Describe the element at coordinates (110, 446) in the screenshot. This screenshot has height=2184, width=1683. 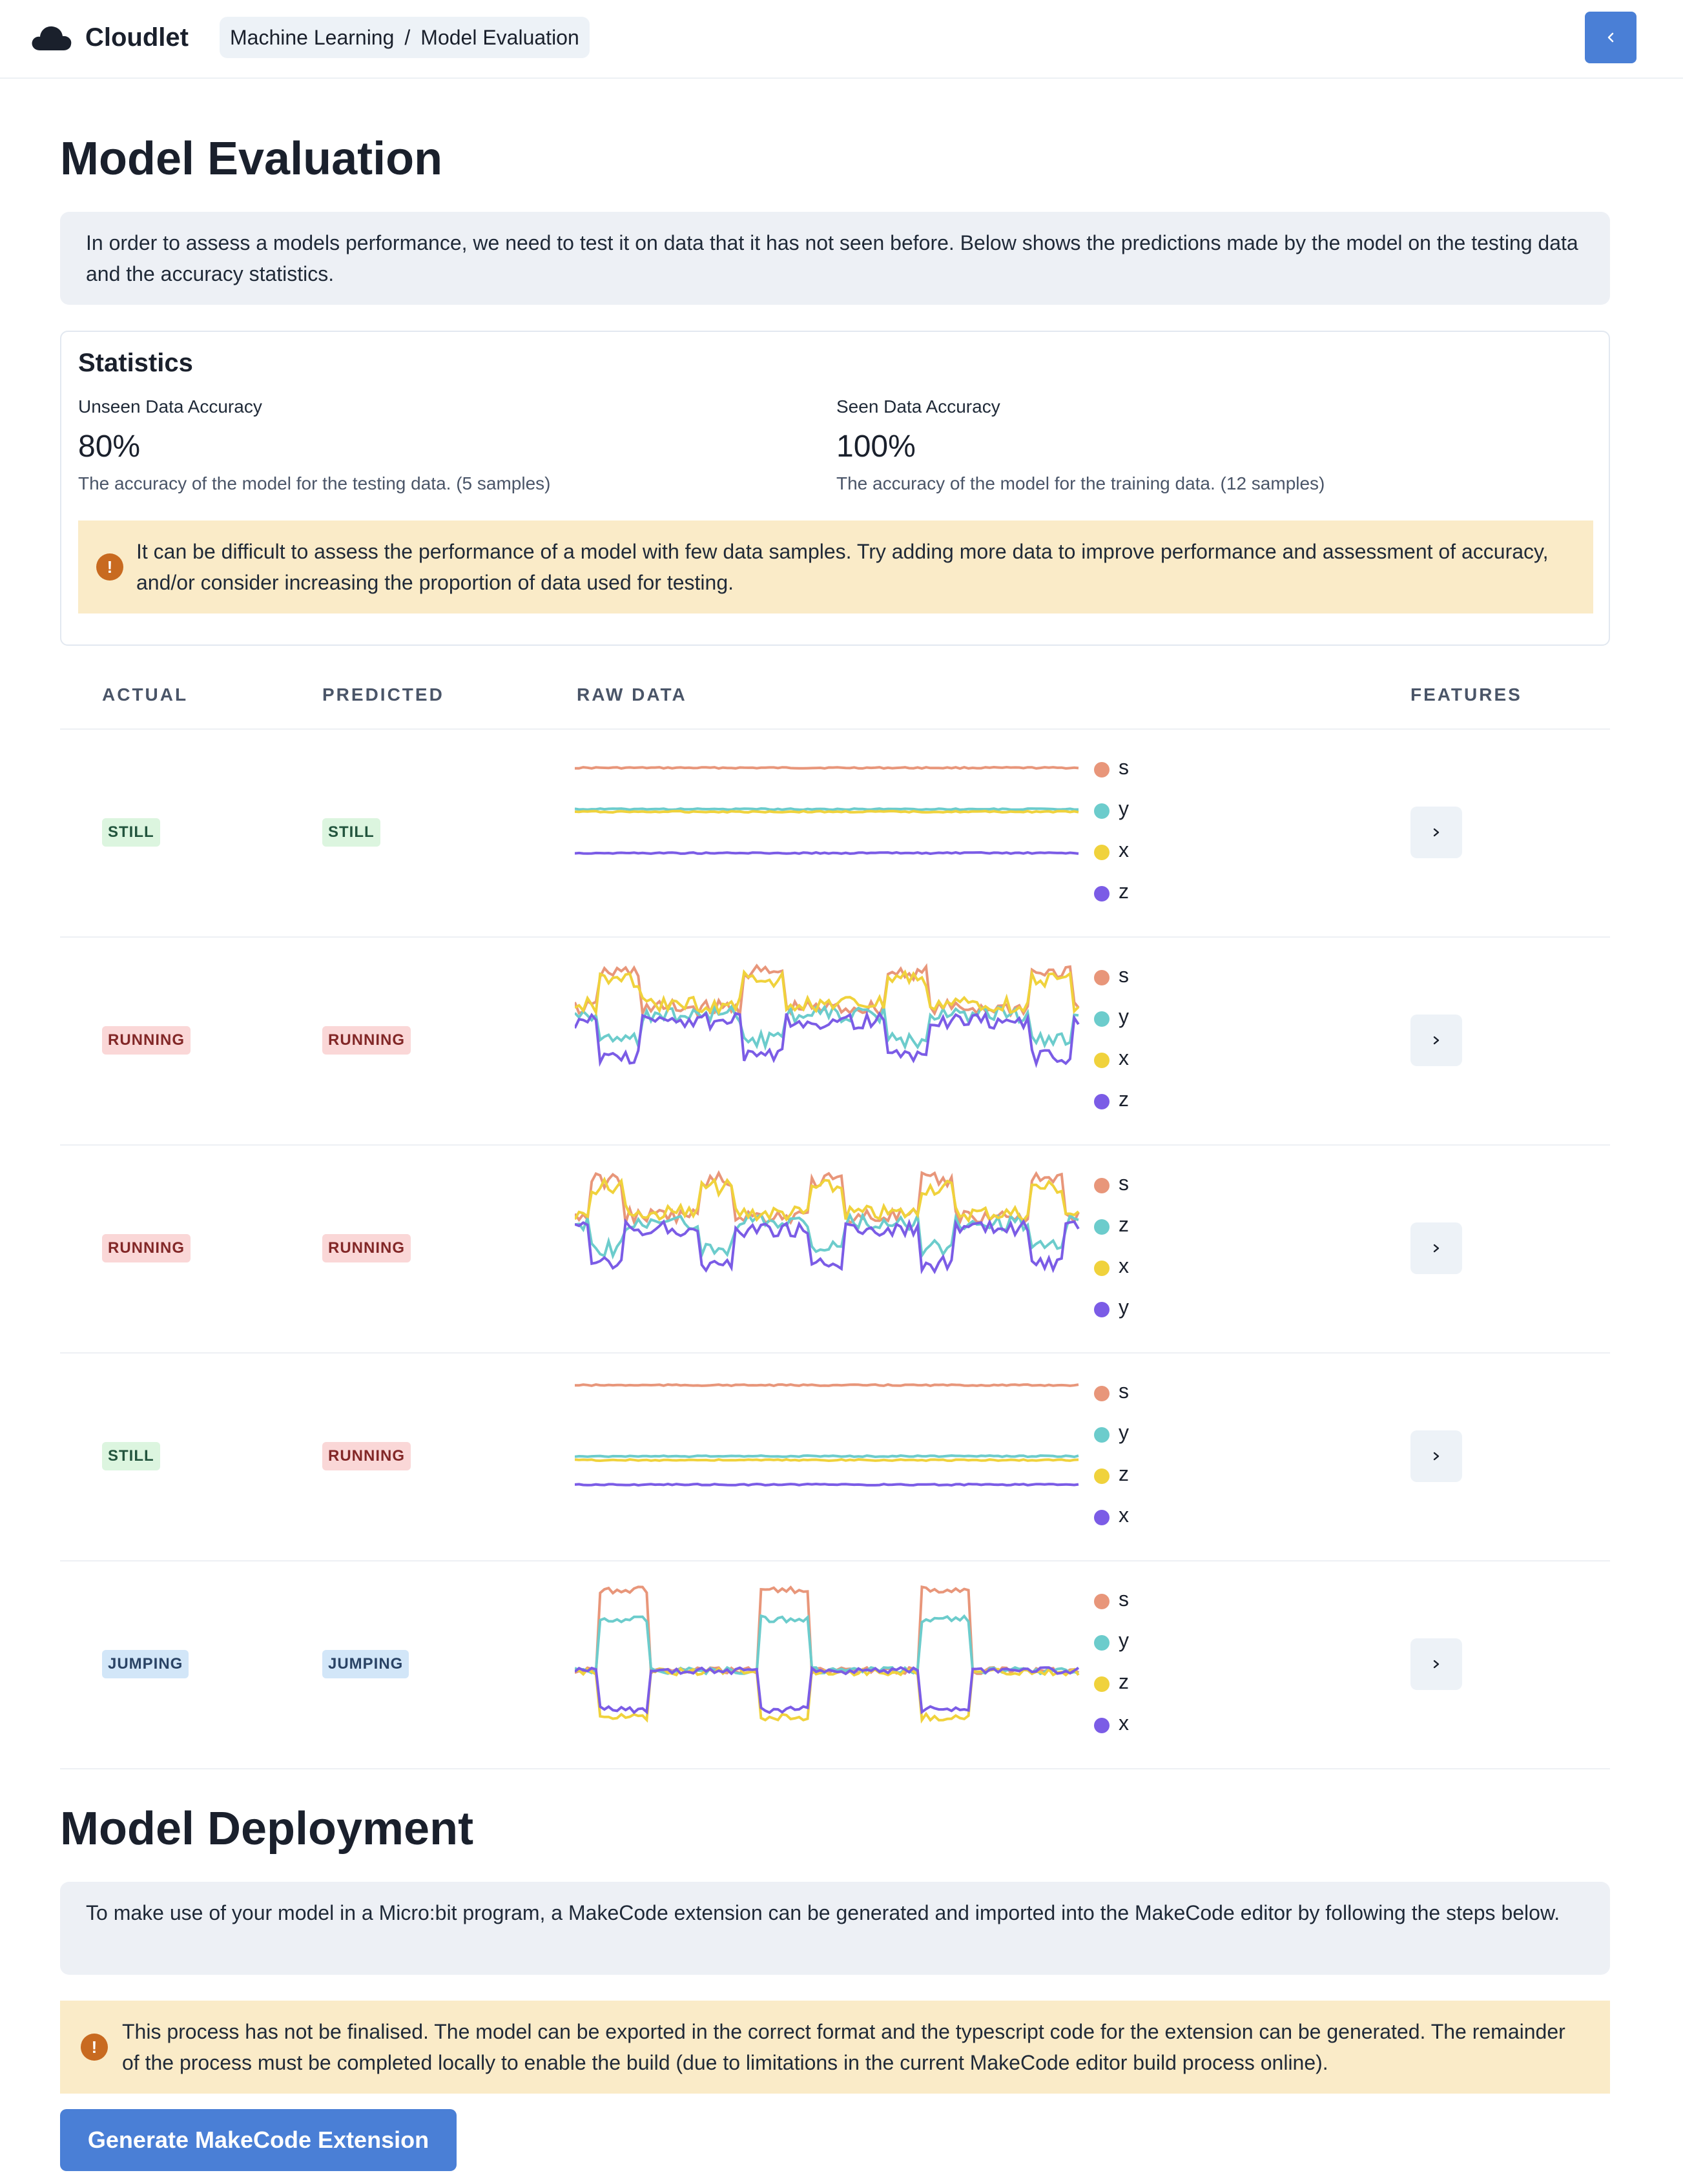
I see `stat-value: 80%` at that location.